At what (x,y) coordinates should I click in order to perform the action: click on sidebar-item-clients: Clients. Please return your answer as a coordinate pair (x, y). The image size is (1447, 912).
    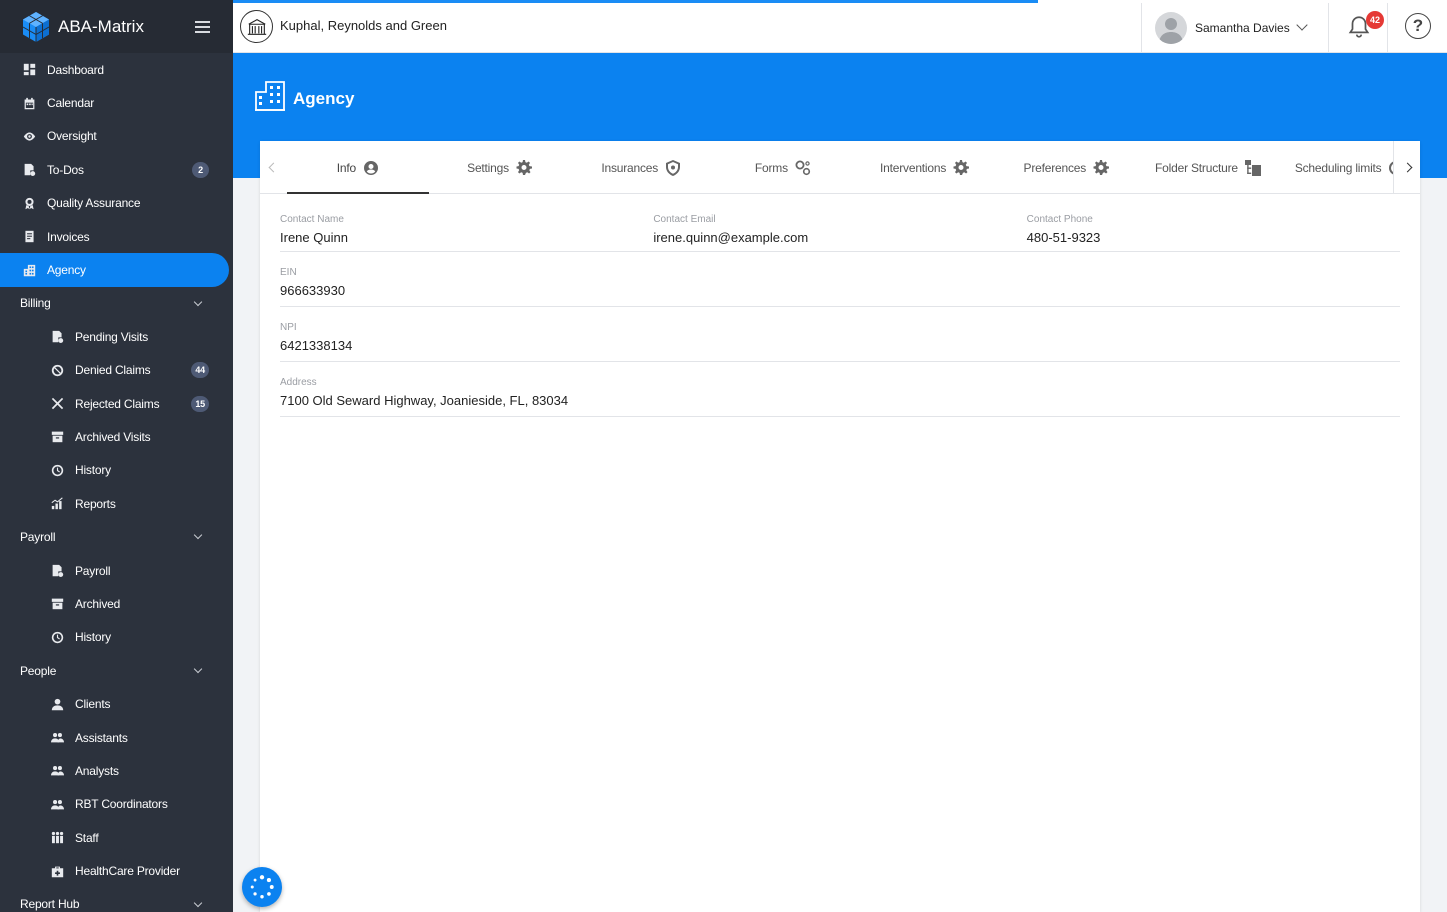
    Looking at the image, I should click on (116, 703).